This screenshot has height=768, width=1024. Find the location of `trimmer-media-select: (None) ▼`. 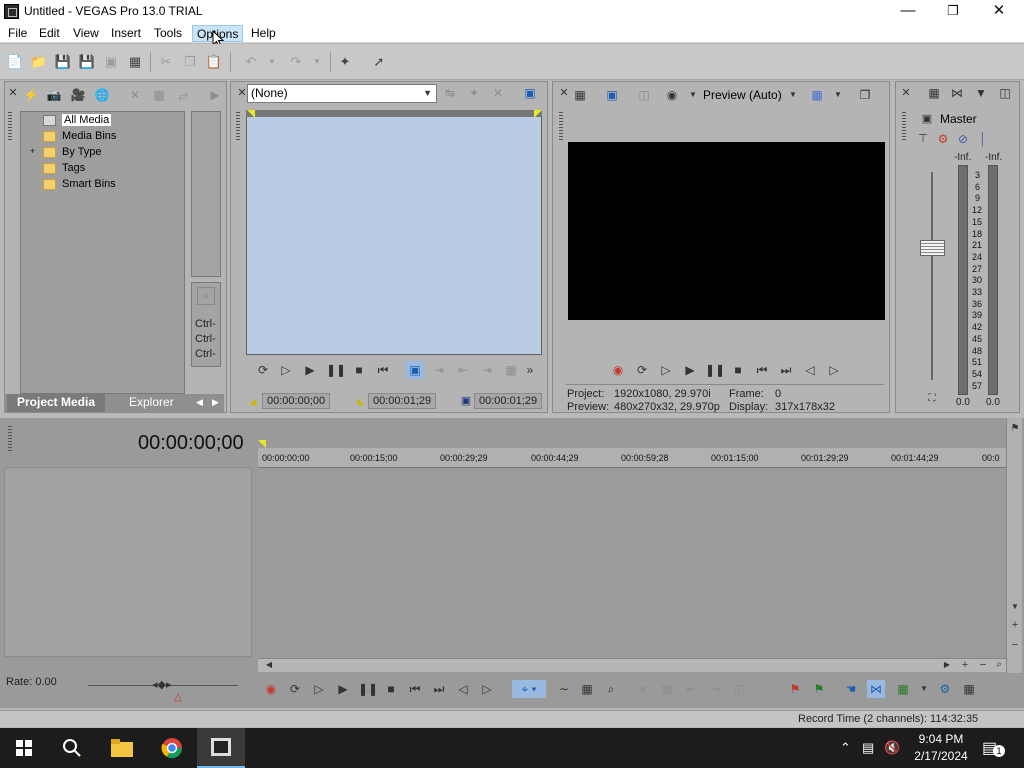

trimmer-media-select: (None) ▼ is located at coordinates (342, 93).